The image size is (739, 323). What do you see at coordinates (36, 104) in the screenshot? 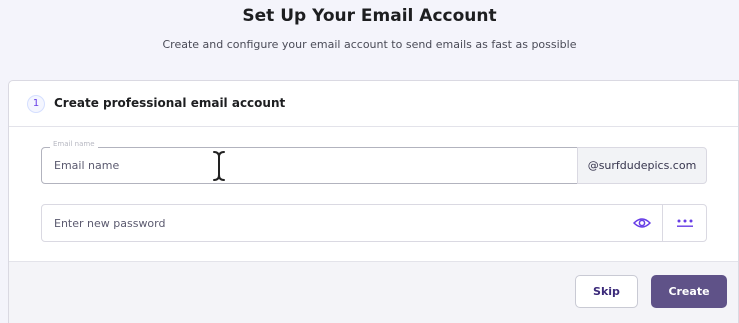
I see `step-number-badge: 1` at bounding box center [36, 104].